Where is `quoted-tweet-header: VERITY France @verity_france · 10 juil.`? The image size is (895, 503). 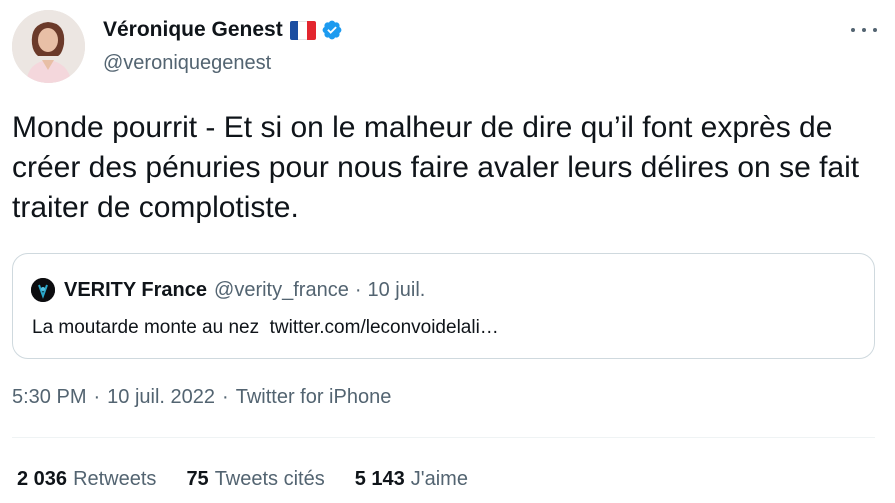
quoted-tweet-header: VERITY France @verity_france · 10 juil. is located at coordinates (228, 290).